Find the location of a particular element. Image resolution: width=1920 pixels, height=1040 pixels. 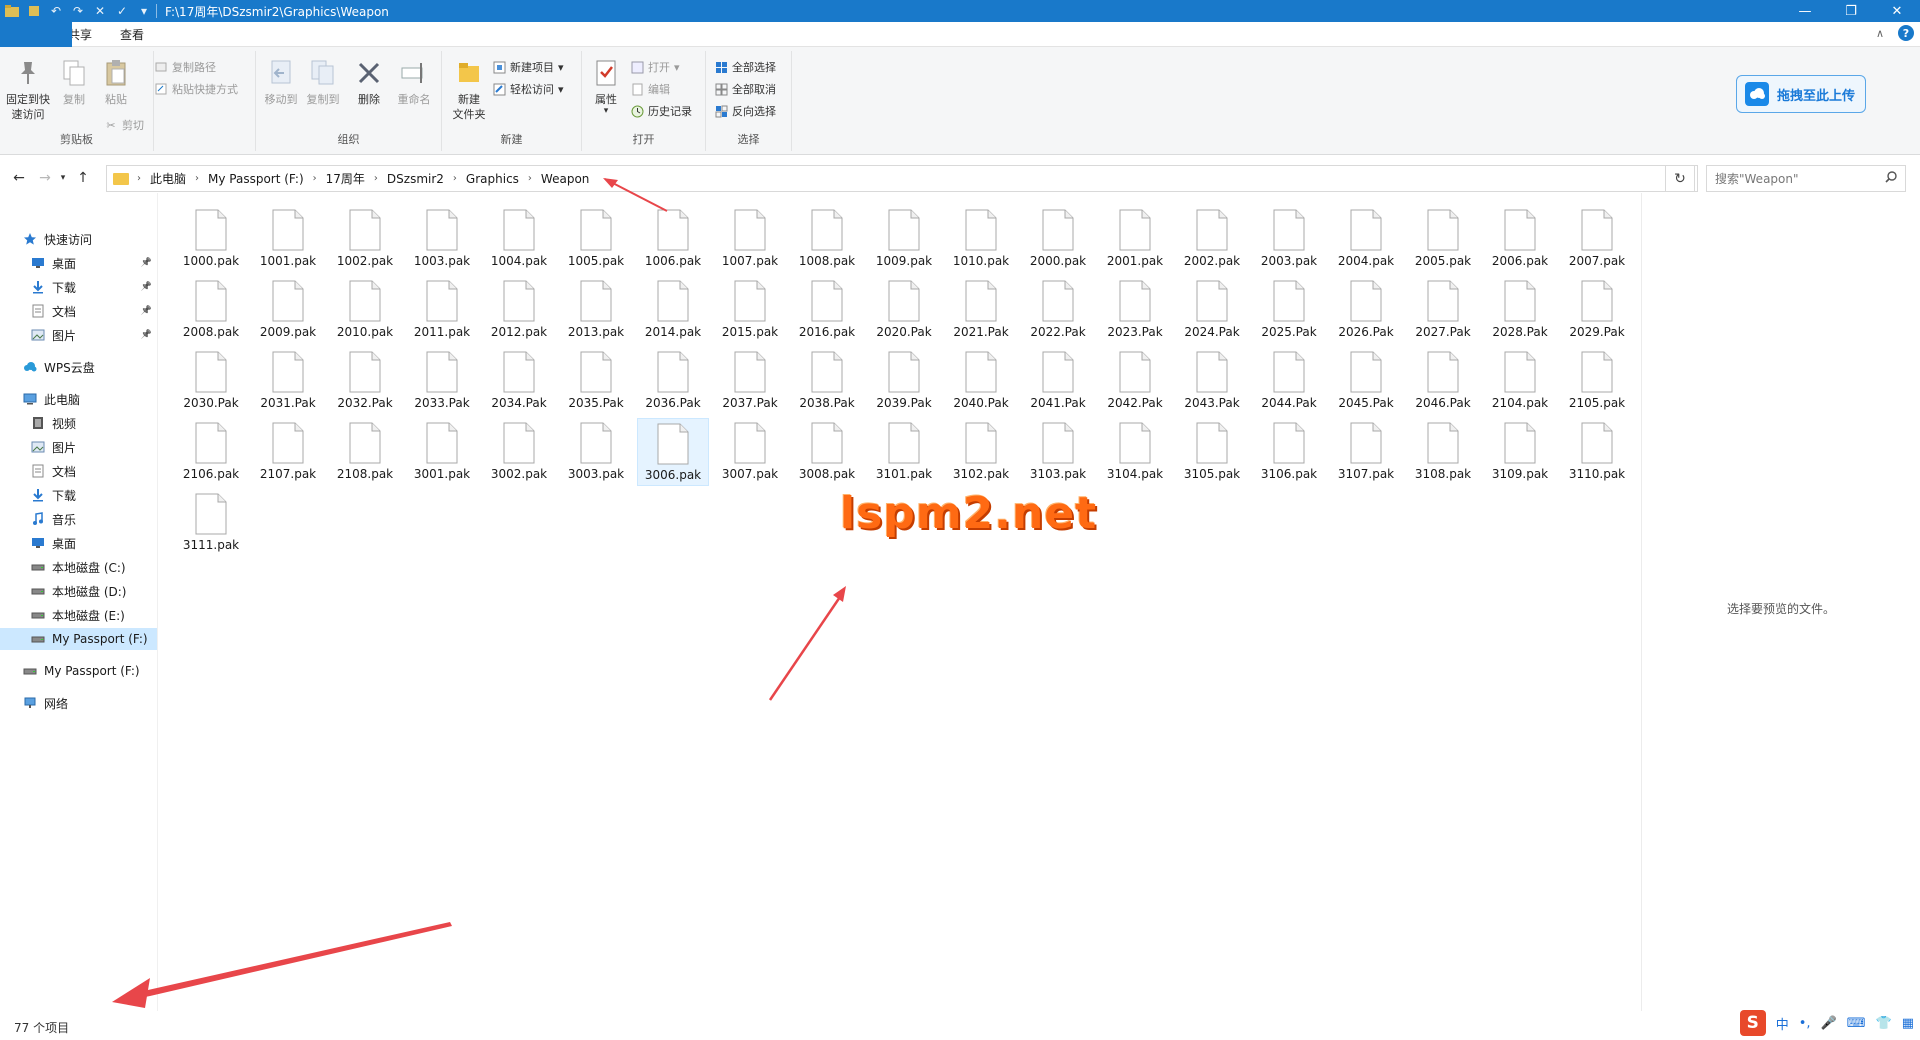

file-item: 3006.pak is located at coordinates (673, 452).